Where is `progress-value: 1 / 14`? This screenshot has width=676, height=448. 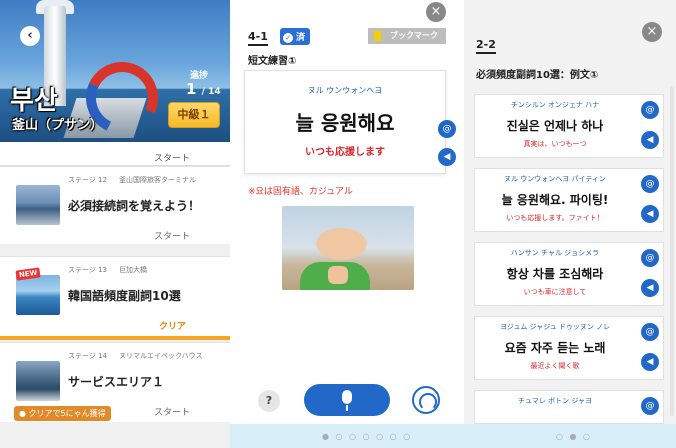
progress-value: 1 / 14 is located at coordinates (203, 89).